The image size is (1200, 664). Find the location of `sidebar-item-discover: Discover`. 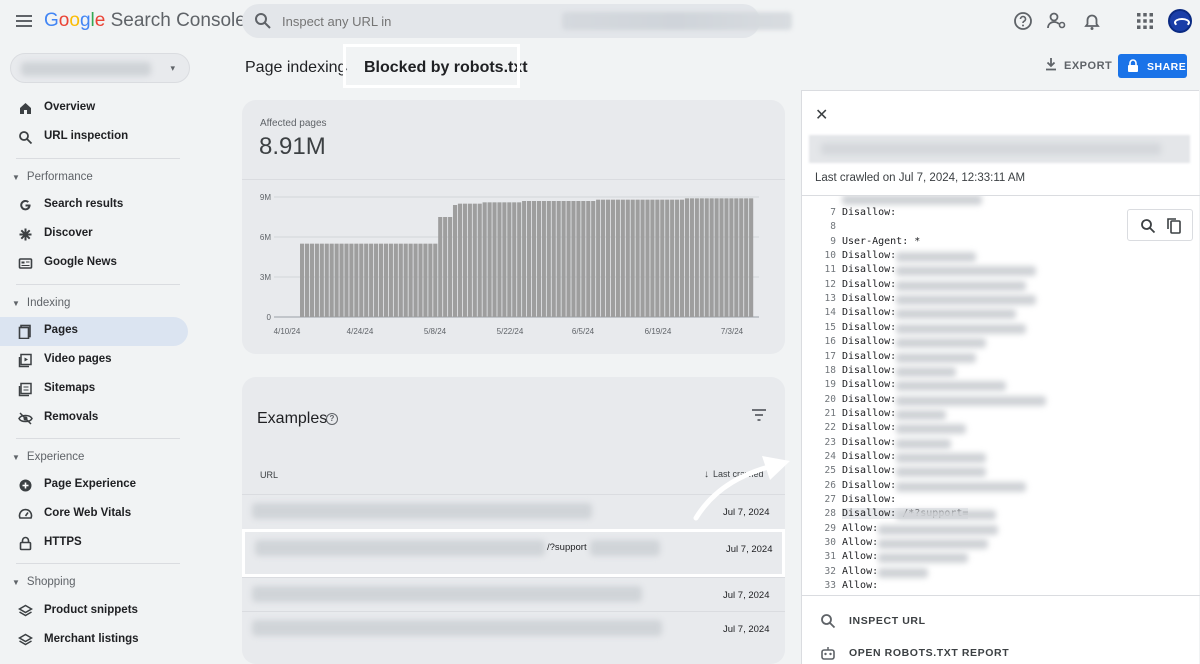

sidebar-item-discover: Discover is located at coordinates (94, 234).